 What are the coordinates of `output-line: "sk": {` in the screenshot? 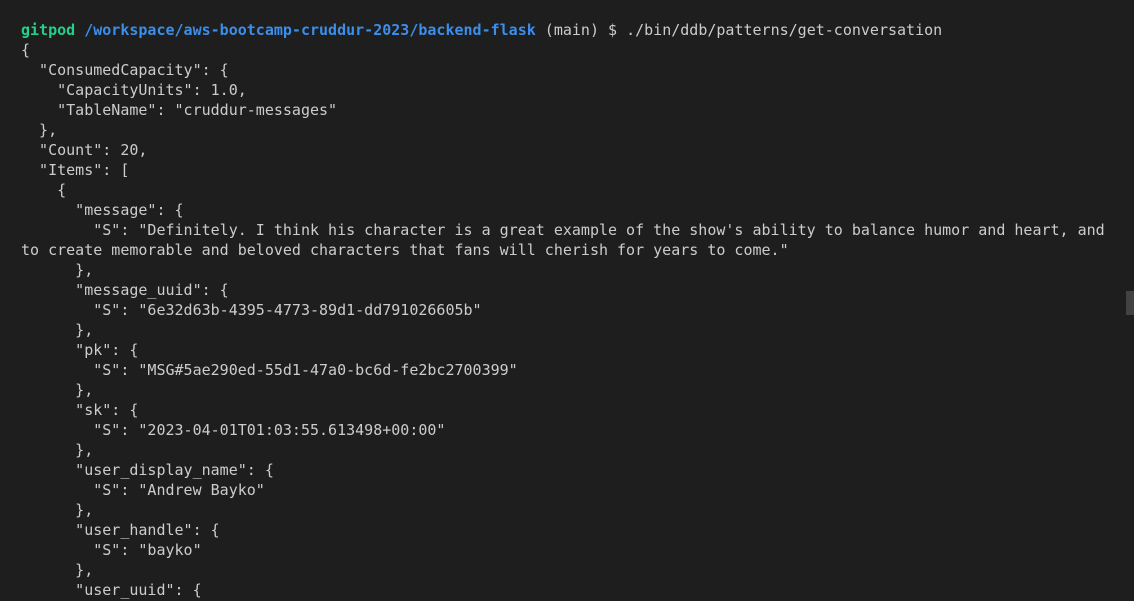 It's located at (80, 410).